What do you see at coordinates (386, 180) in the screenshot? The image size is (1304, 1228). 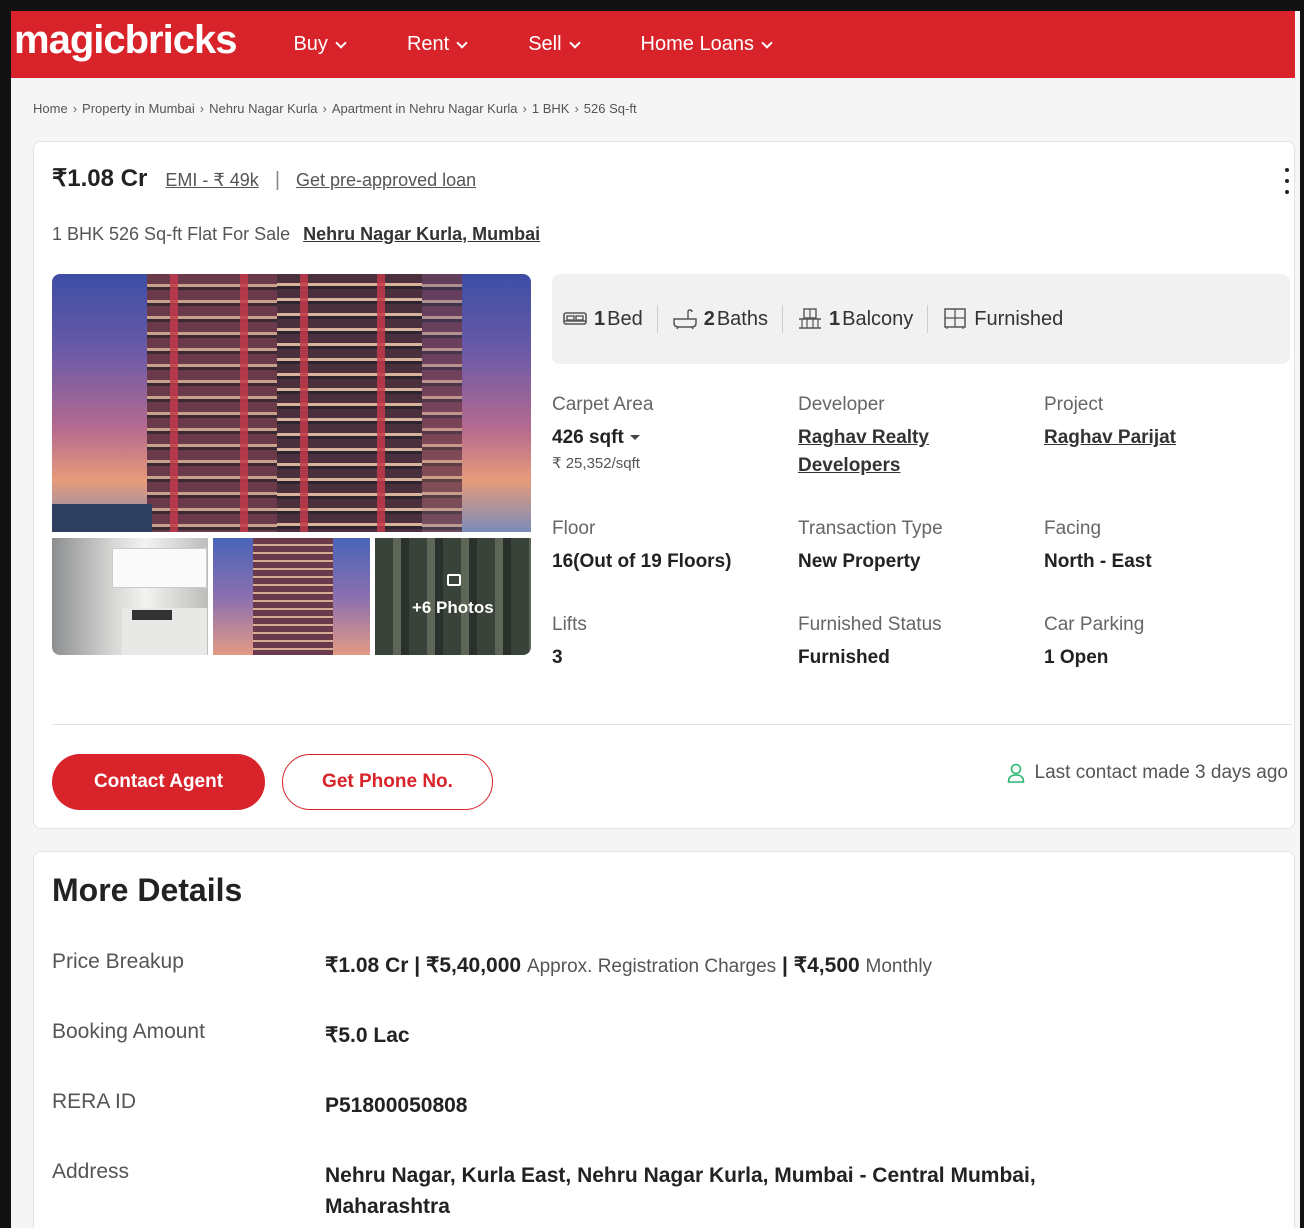 I see `preapproved-loan-link: Get pre-approved loan` at bounding box center [386, 180].